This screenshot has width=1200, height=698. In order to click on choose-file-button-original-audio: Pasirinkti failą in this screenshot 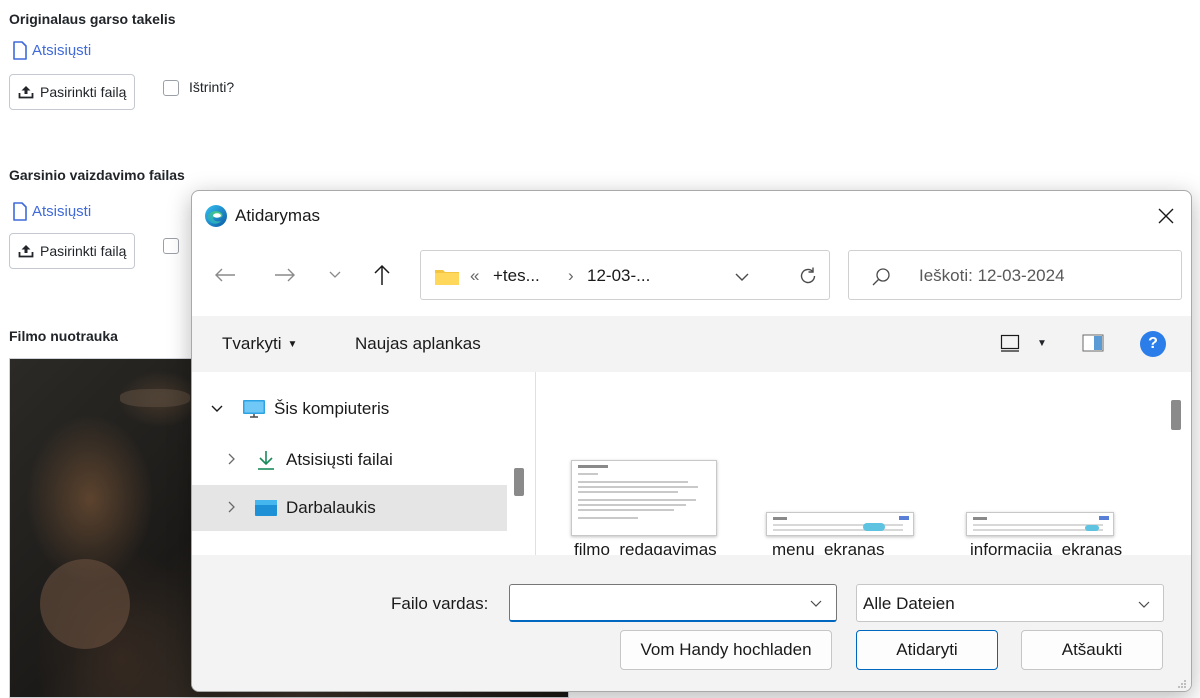, I will do `click(72, 92)`.